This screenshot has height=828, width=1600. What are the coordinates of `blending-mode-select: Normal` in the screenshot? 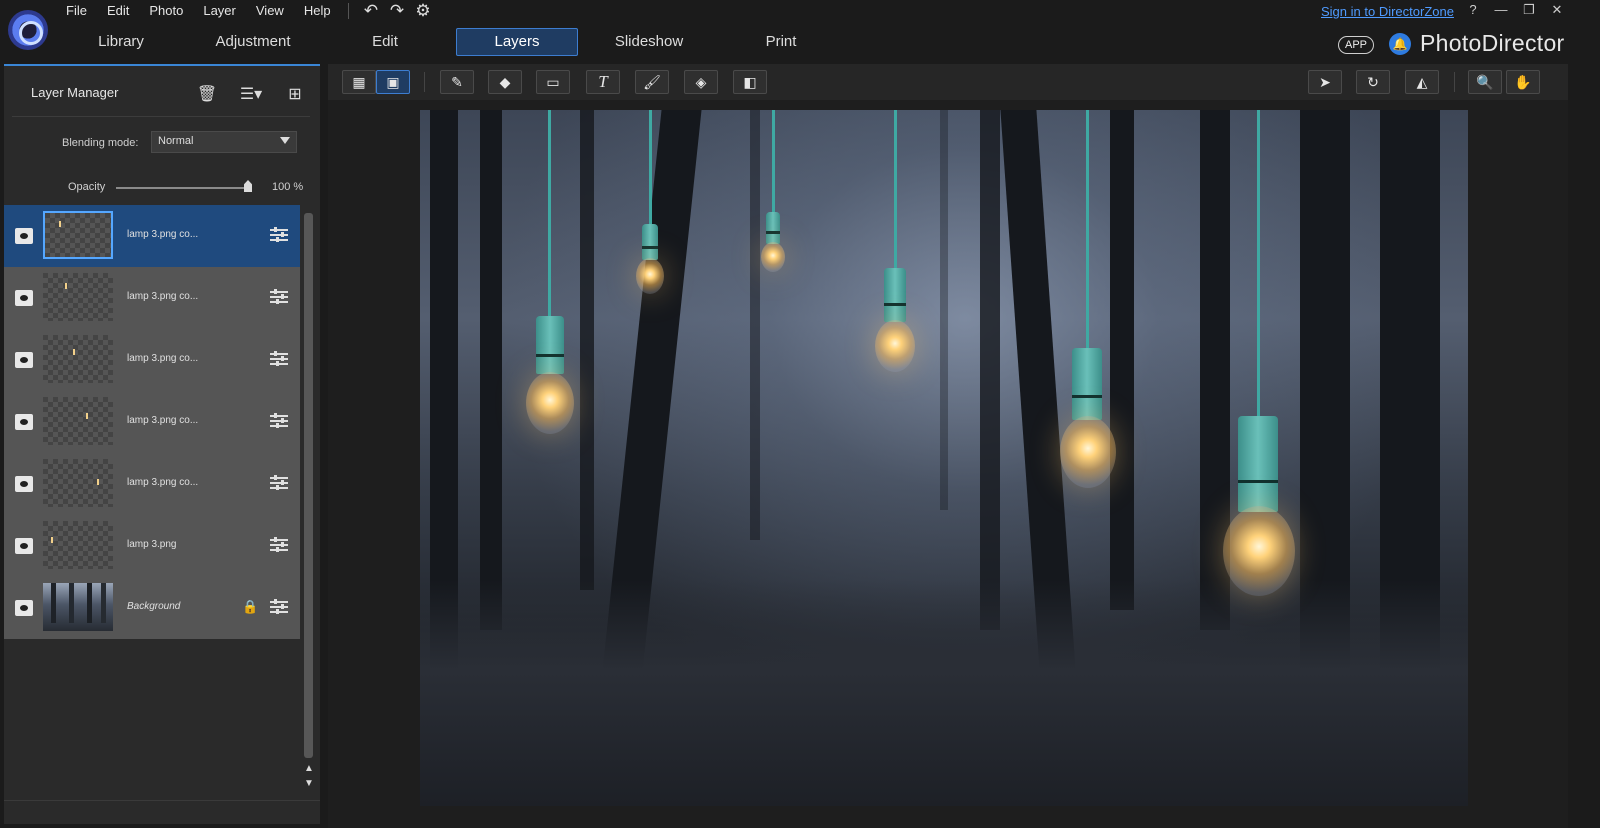 It's located at (224, 142).